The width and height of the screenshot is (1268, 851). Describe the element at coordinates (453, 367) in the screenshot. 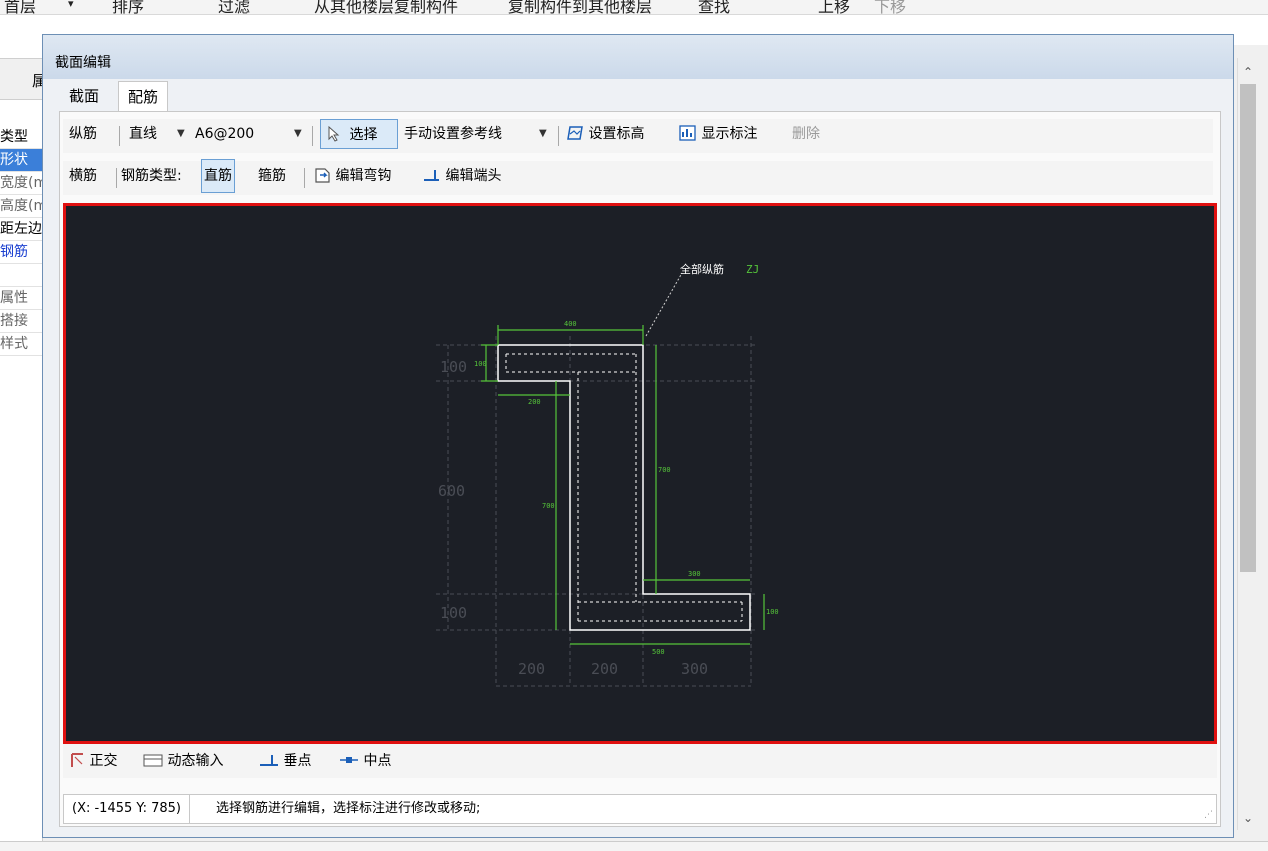

I see `dim-left-top: 100` at that location.